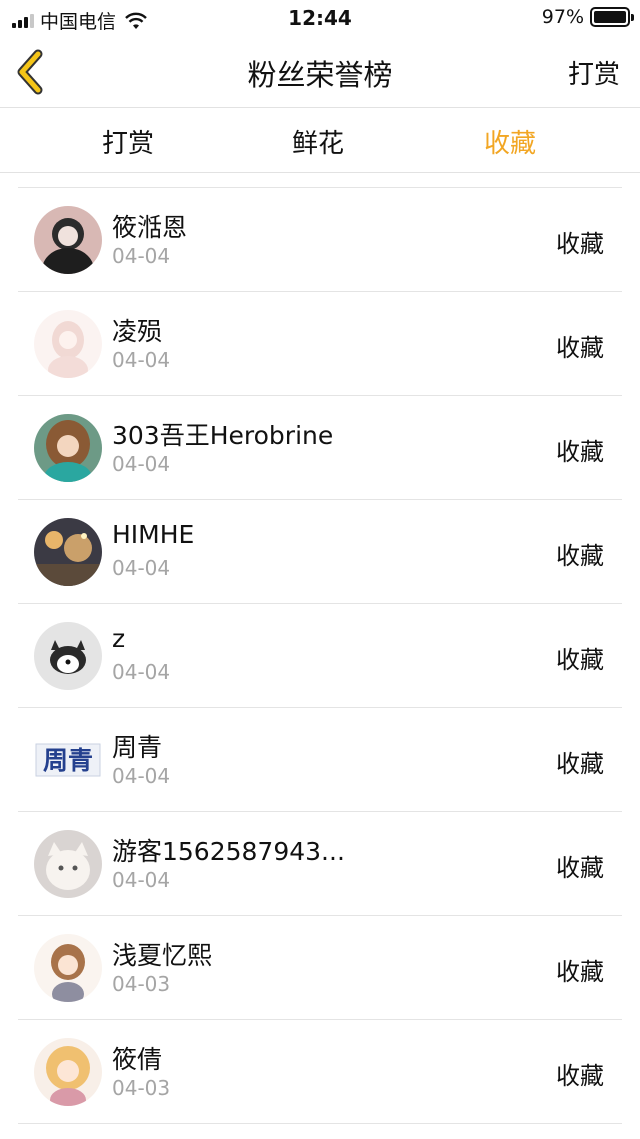 The width and height of the screenshot is (640, 1139). Describe the element at coordinates (320, 344) in the screenshot. I see `list-item: 凌殒 04-04 收藏` at that location.